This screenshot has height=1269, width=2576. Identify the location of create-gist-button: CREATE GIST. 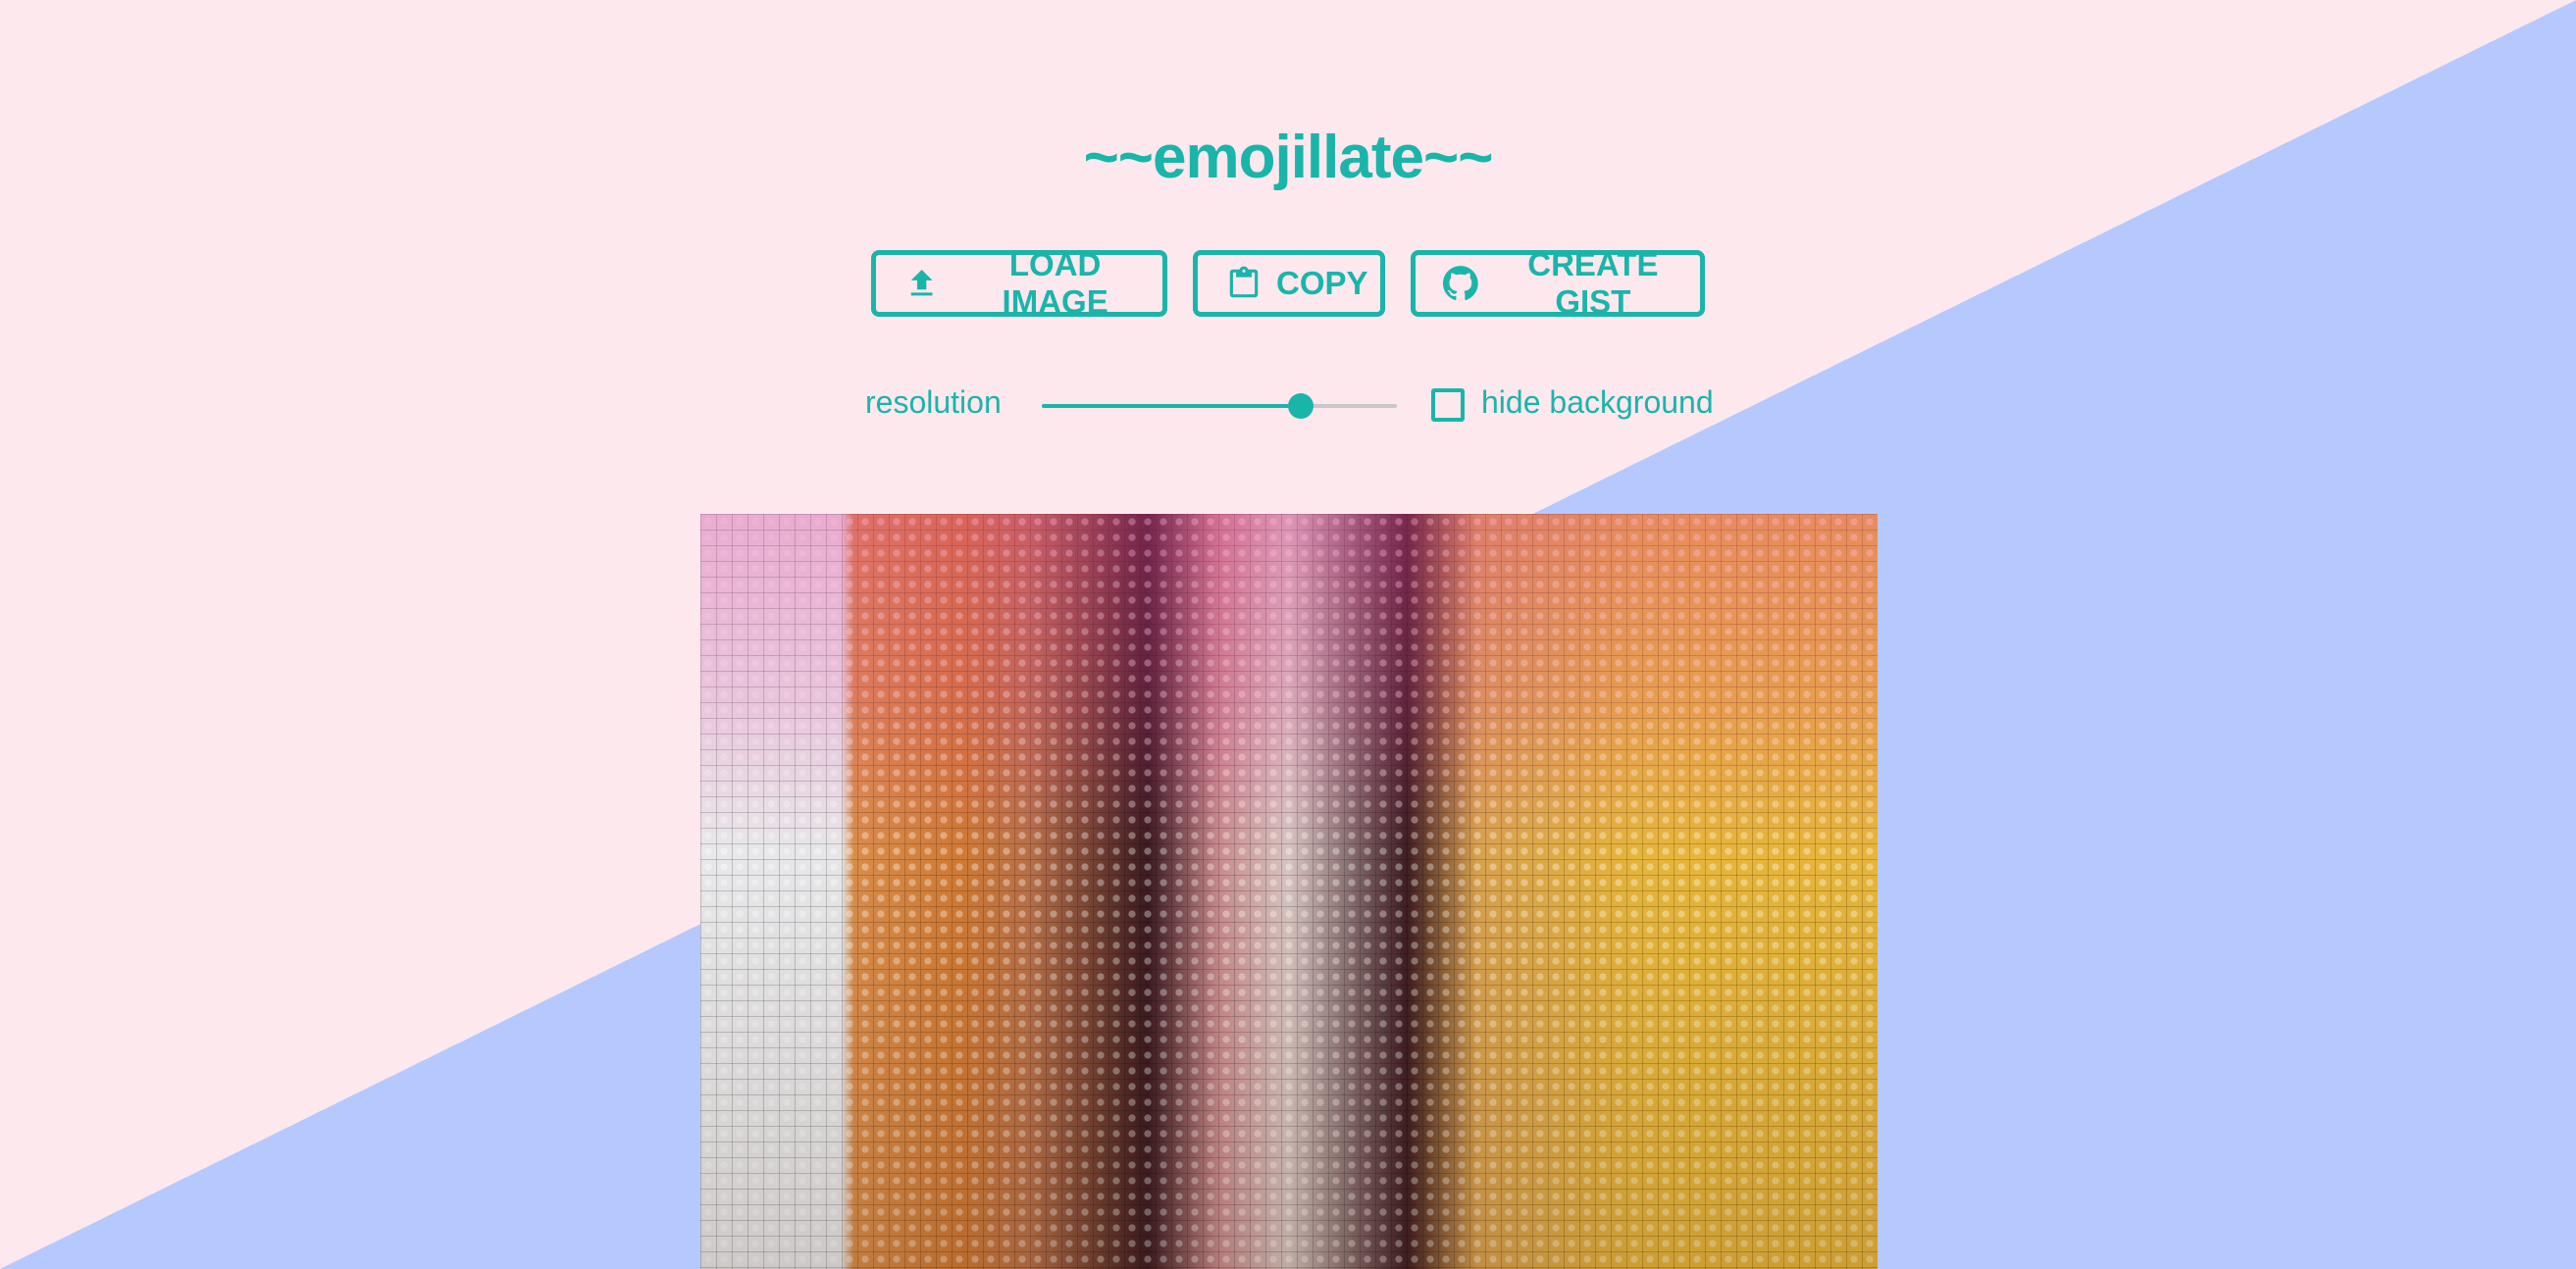
(1558, 283).